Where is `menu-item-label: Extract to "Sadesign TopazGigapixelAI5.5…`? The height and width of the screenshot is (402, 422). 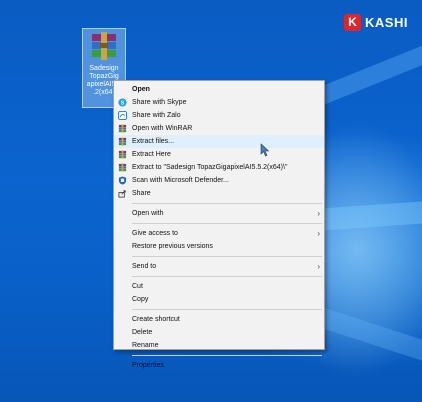
menu-item-label: Extract to "Sadesign TopazGigapixelAI5.5… is located at coordinates (210, 167).